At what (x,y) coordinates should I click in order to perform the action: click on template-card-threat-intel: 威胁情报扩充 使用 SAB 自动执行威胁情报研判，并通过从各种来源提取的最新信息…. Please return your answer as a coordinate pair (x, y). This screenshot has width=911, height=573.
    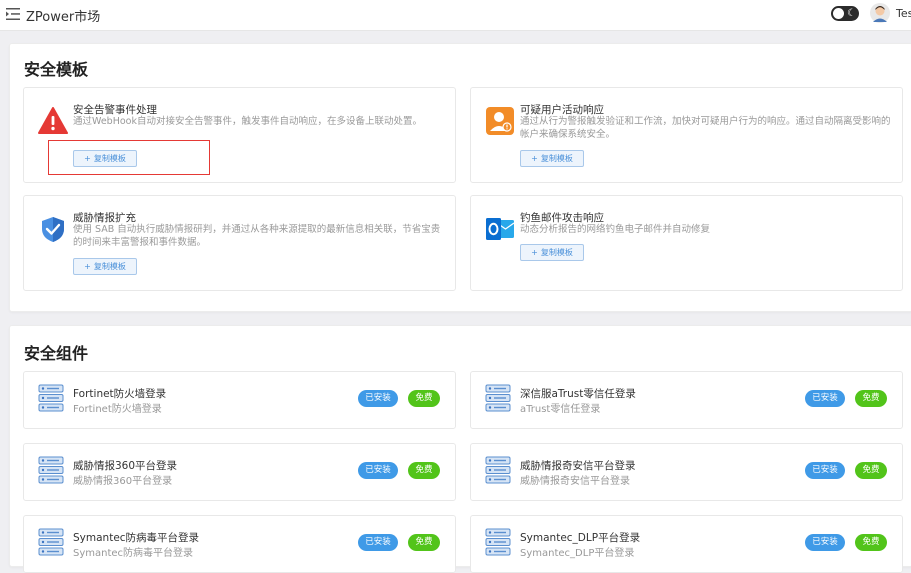
    Looking at the image, I should click on (239, 243).